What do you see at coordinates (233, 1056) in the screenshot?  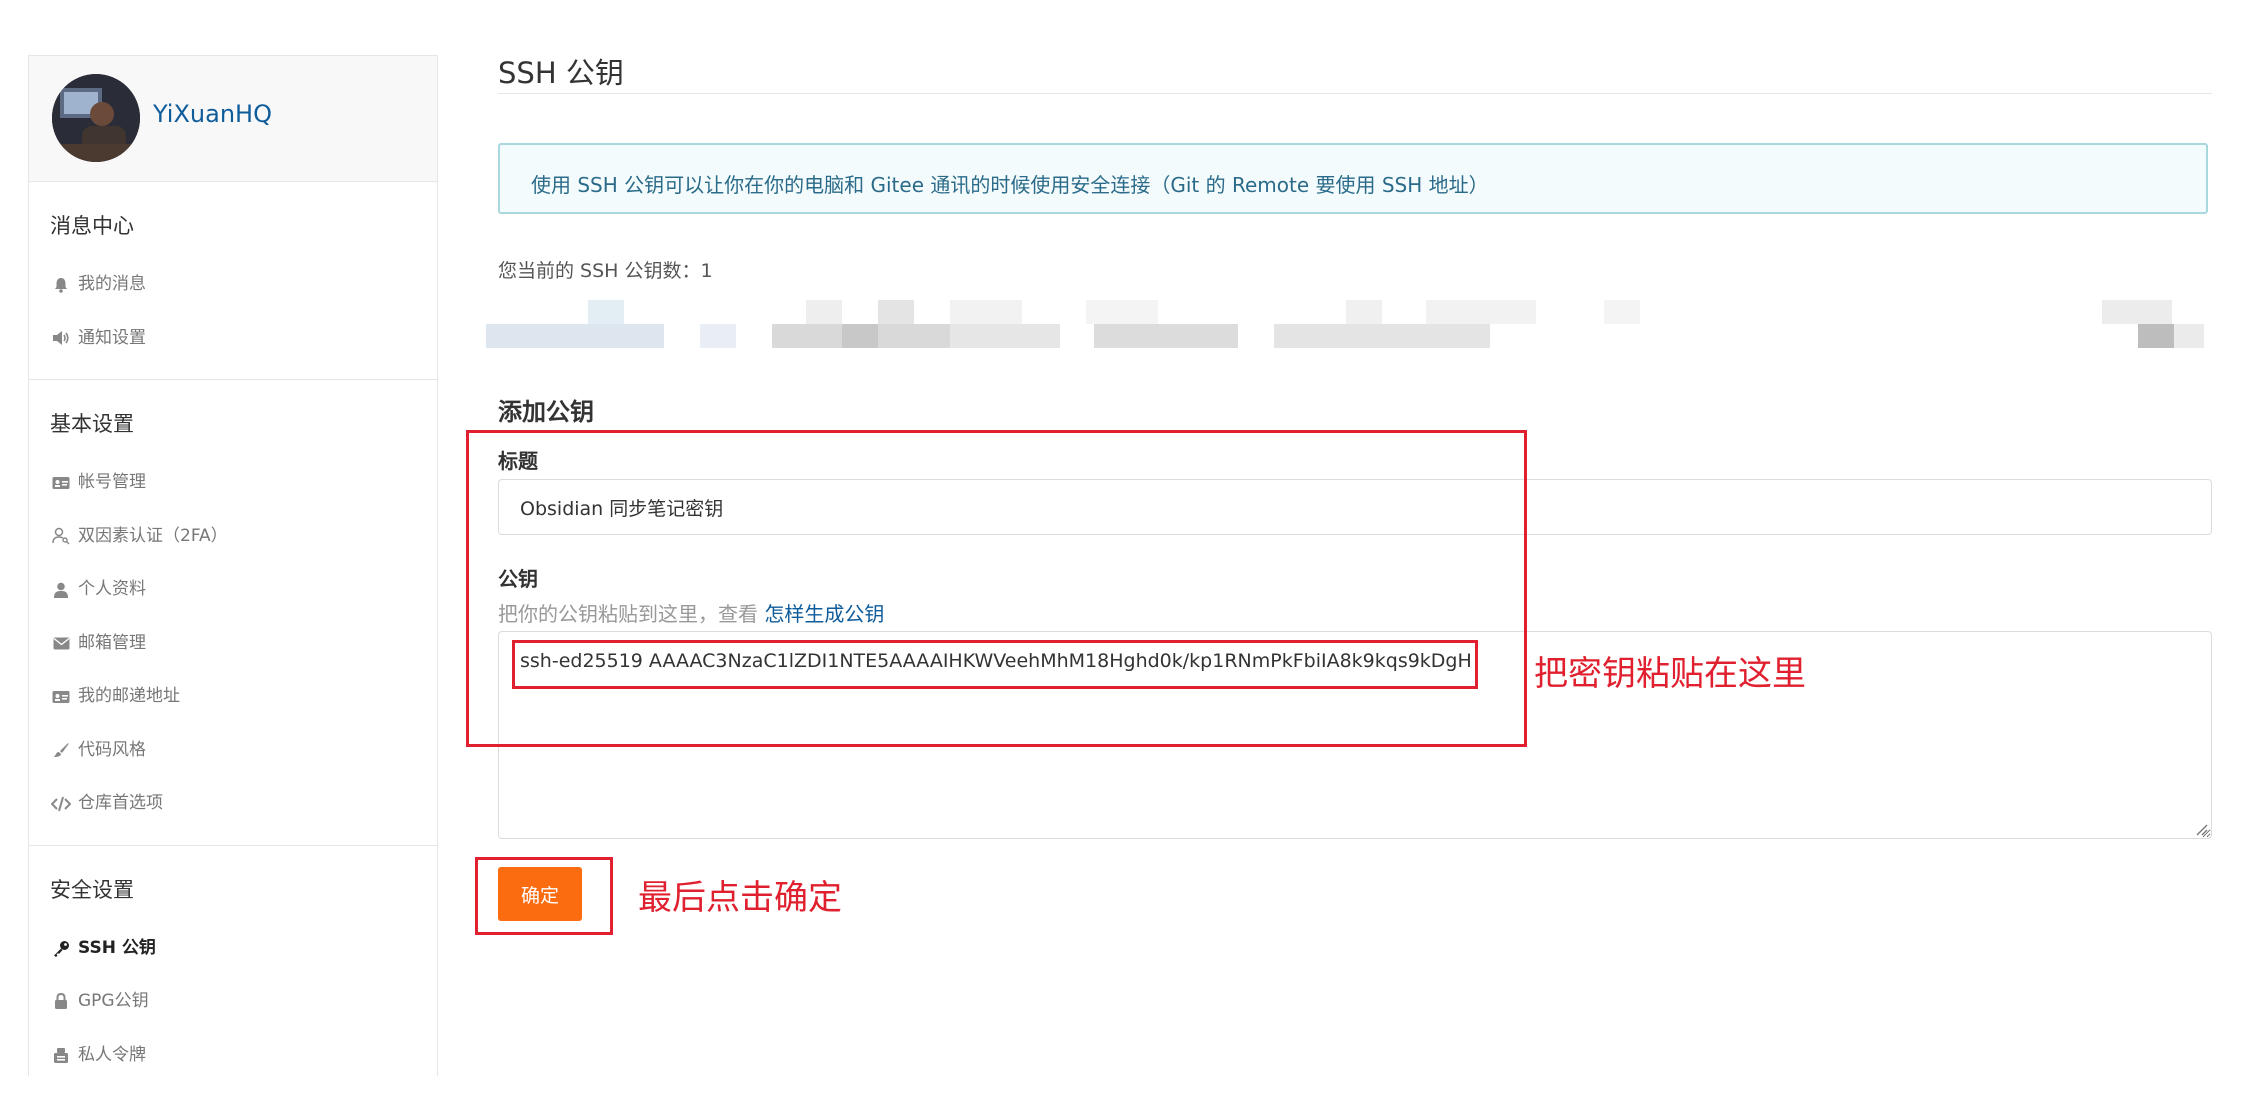 I see `sidebar-item-private-tokens: 私人令牌` at bounding box center [233, 1056].